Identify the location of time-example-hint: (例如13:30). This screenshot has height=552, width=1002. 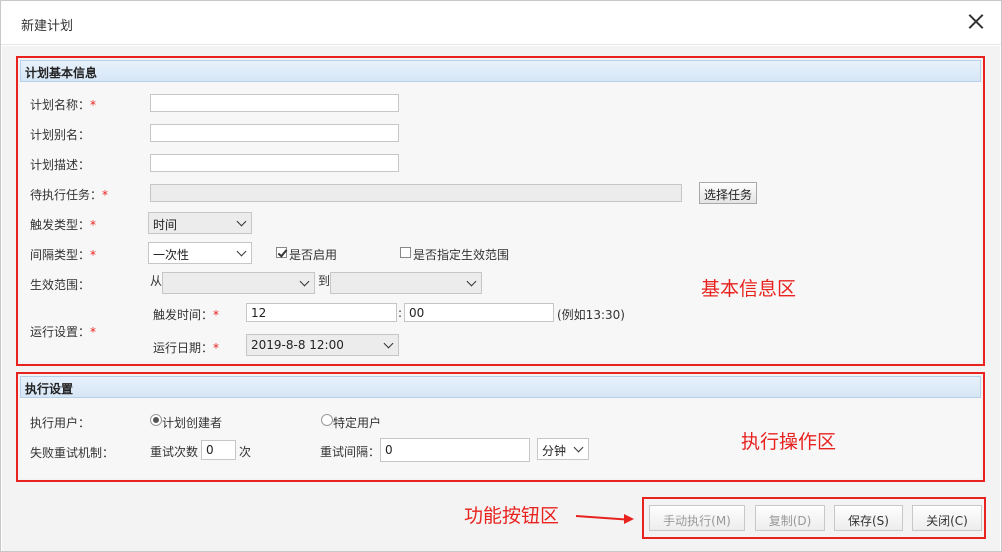
(591, 315).